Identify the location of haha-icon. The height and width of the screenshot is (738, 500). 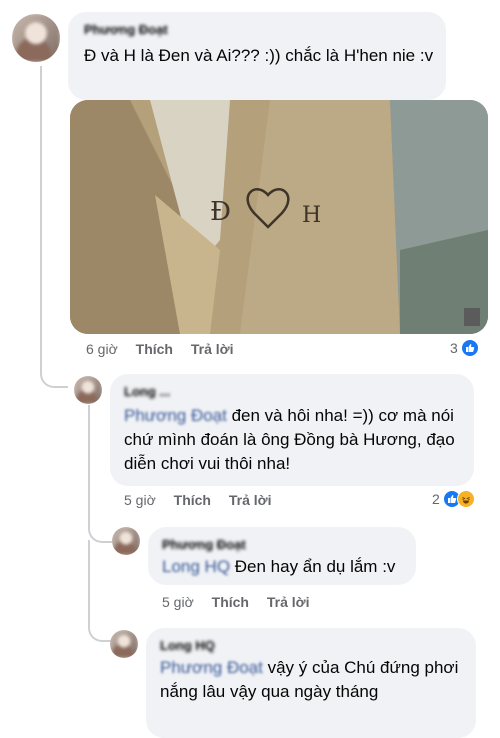
(465, 499).